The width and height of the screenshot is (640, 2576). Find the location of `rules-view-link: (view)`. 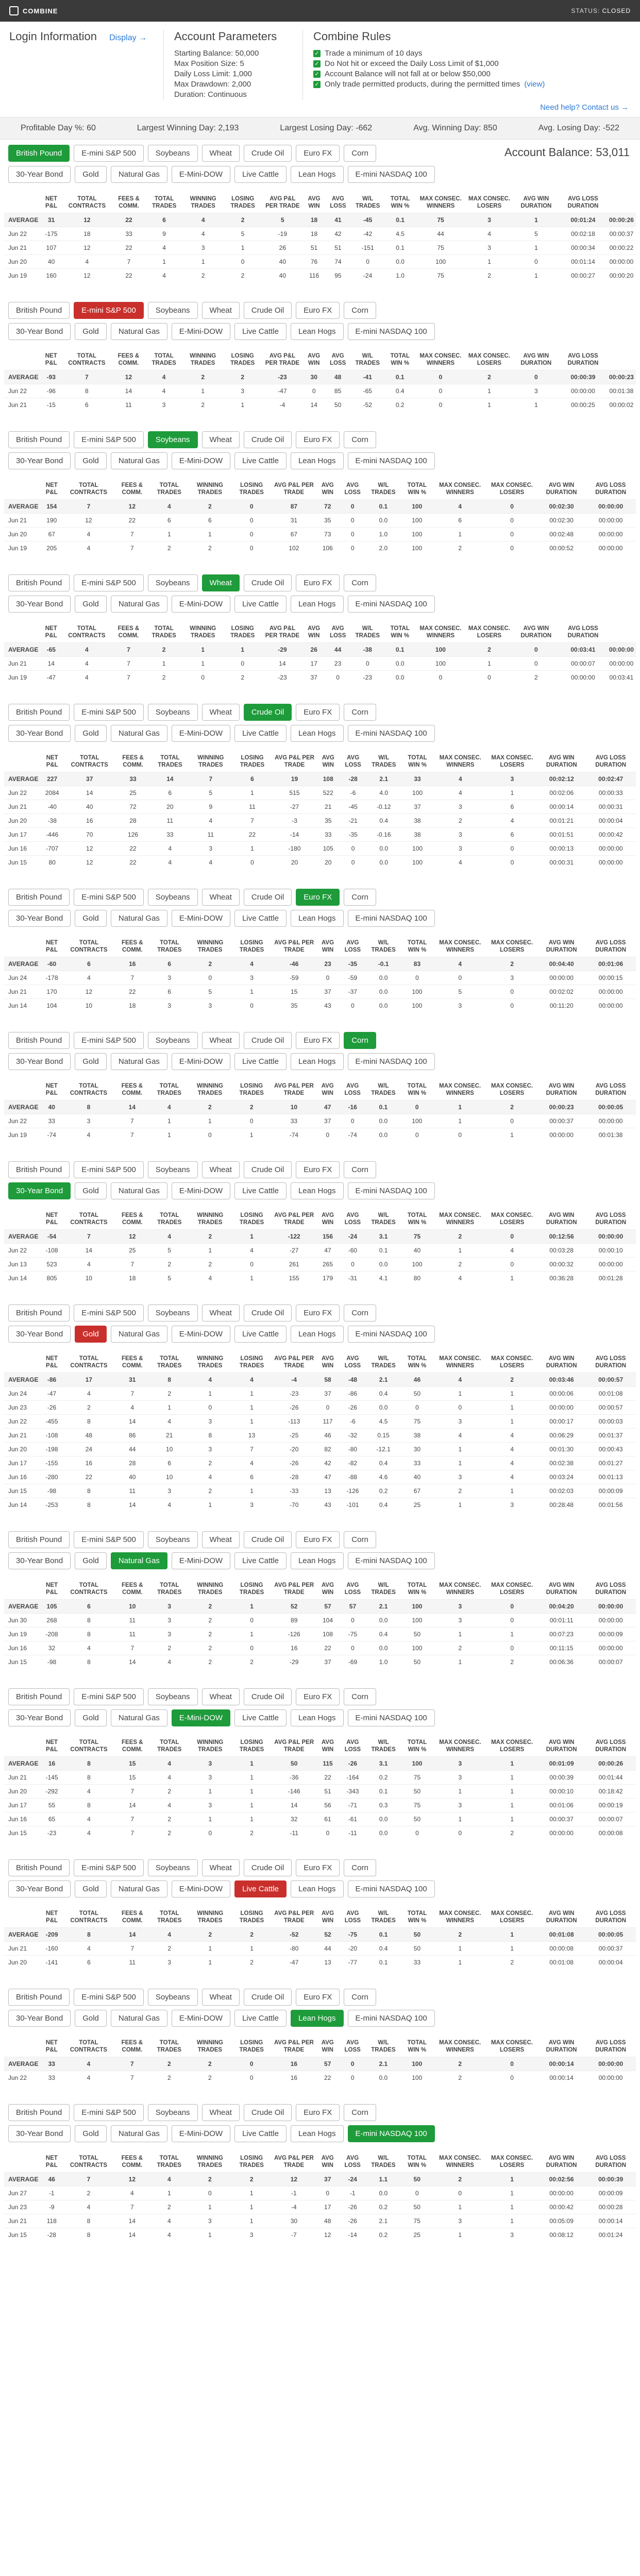

rules-view-link: (view) is located at coordinates (534, 84).